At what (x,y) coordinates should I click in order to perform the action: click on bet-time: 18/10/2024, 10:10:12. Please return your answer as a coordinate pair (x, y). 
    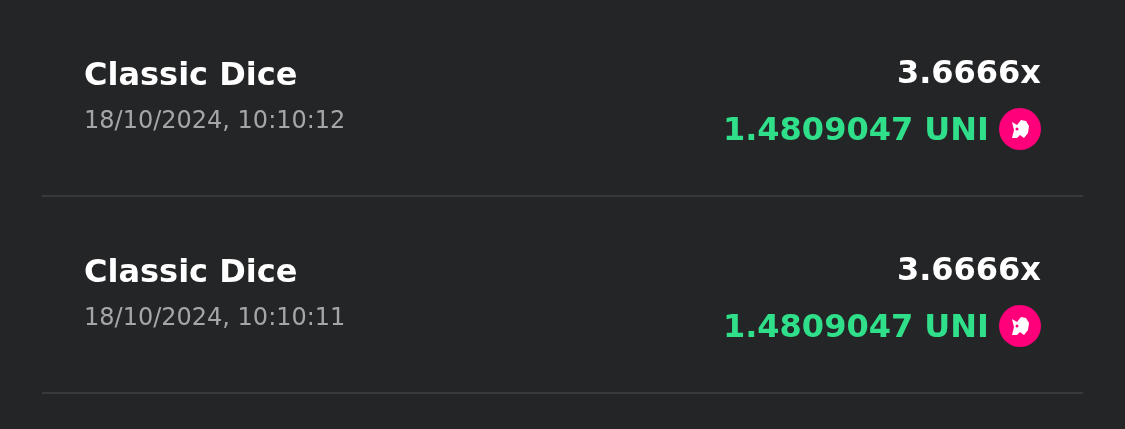
    Looking at the image, I should click on (215, 120).